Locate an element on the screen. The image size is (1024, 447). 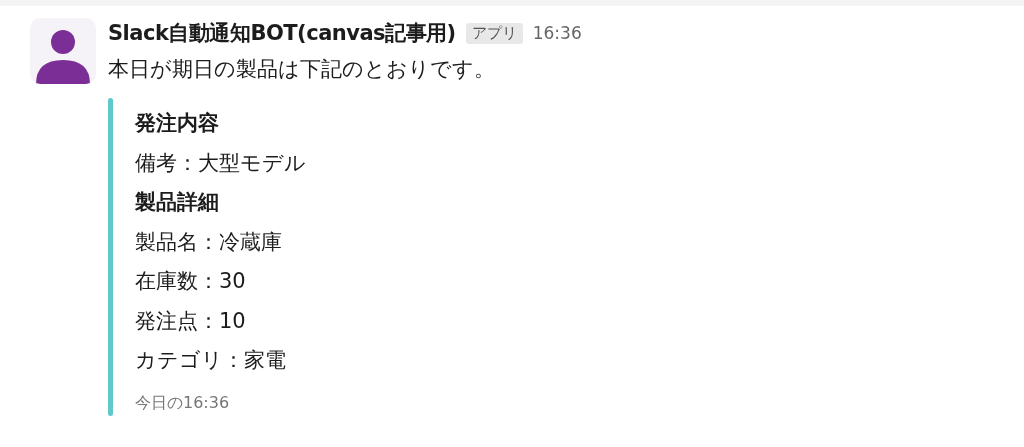
message-text: 本日が期日の製品は下記のとおりです。 is located at coordinates (302, 69).